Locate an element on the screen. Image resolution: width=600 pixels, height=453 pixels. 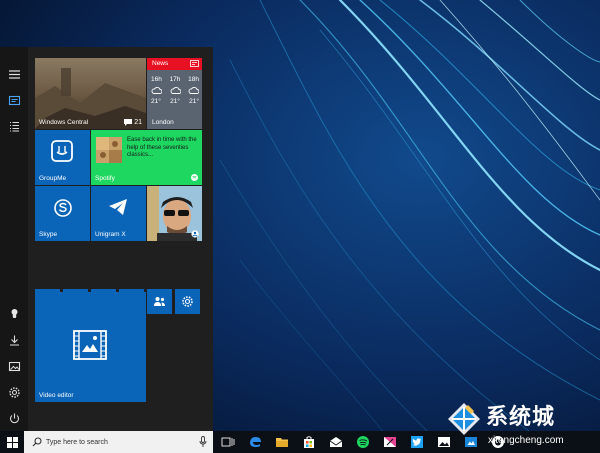
news-header: News is located at coordinates (174, 64).